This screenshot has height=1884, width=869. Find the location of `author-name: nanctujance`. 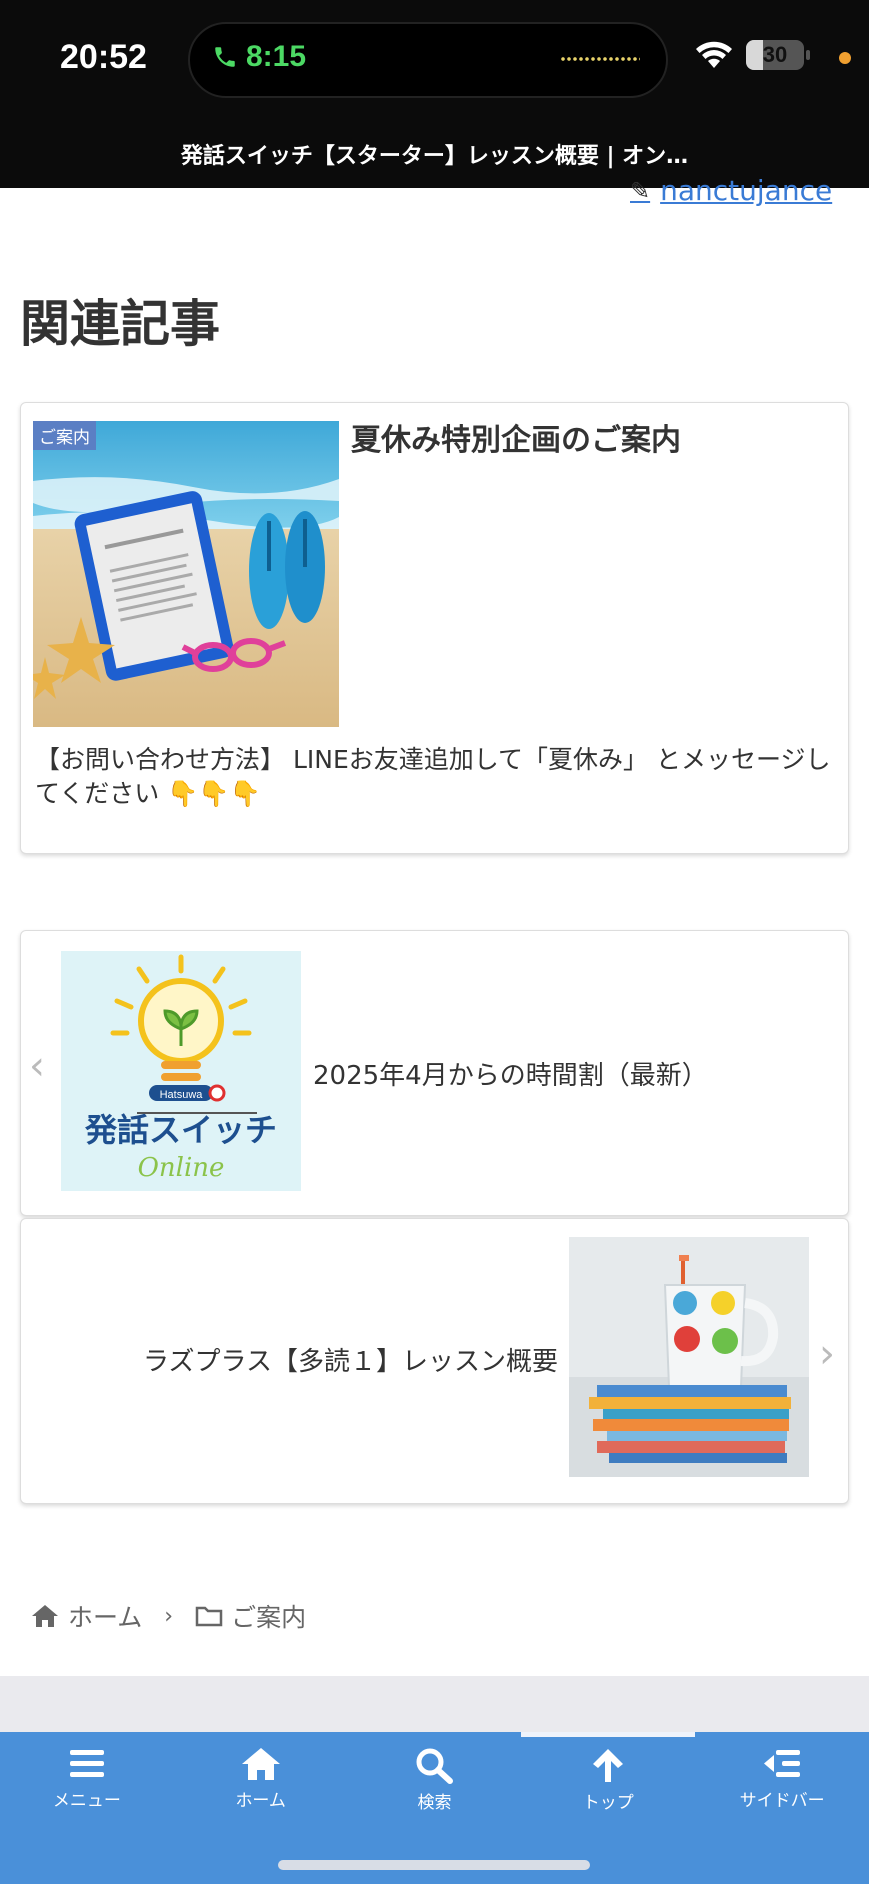

author-name: nanctujance is located at coordinates (746, 190).